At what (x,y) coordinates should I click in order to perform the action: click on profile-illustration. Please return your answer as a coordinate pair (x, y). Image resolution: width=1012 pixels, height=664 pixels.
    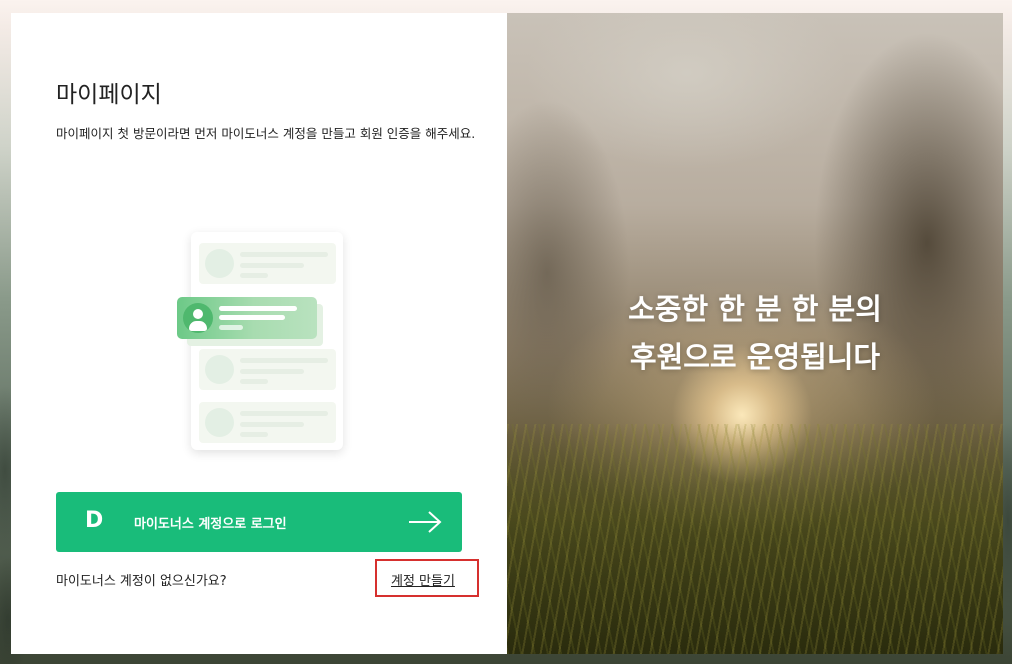
    Looking at the image, I should click on (259, 342).